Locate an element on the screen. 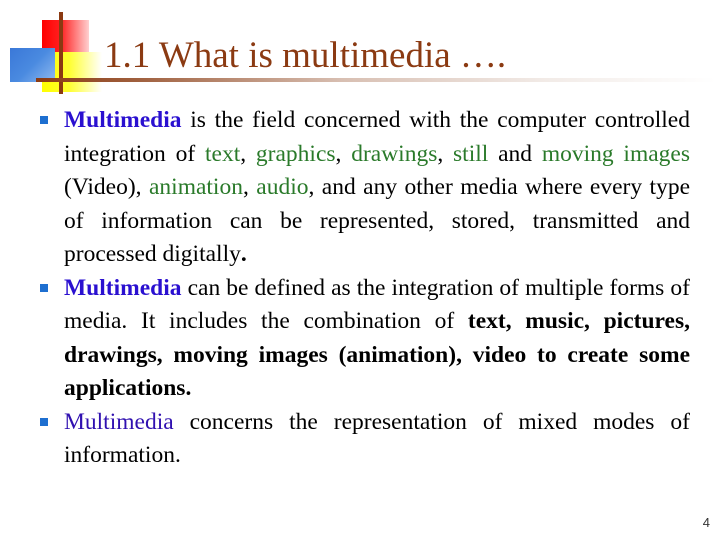 This screenshot has height=540, width=720. text-segment: text is located at coordinates (222, 153).